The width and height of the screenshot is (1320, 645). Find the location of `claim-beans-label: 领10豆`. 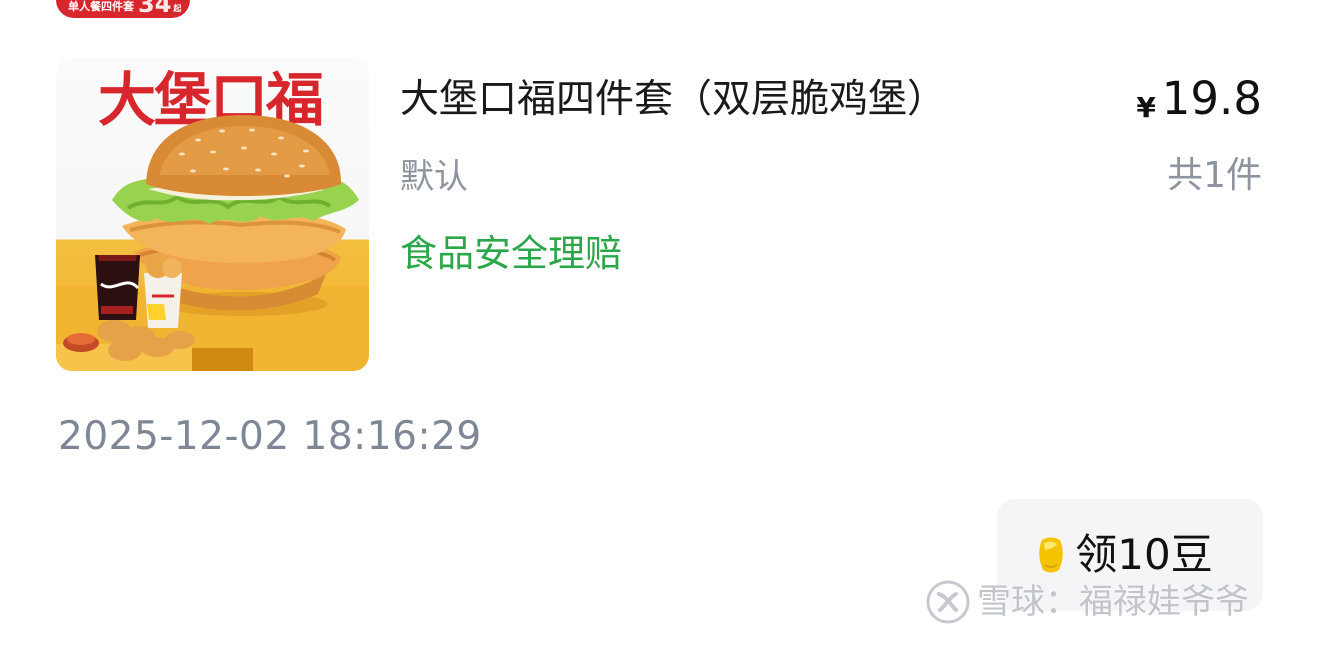

claim-beans-label: 领10豆 is located at coordinates (1144, 554).